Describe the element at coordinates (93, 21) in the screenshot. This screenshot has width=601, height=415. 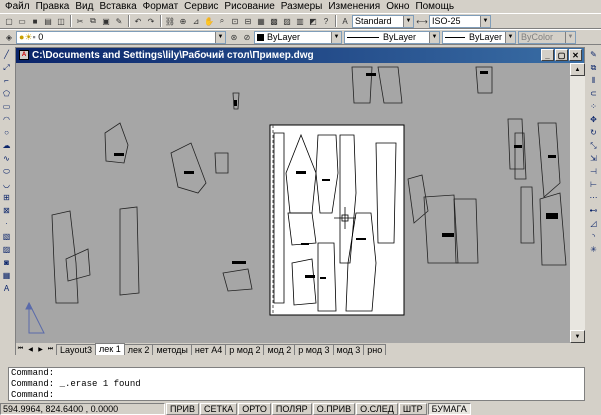
I see `copy-icon: ⧉` at that location.